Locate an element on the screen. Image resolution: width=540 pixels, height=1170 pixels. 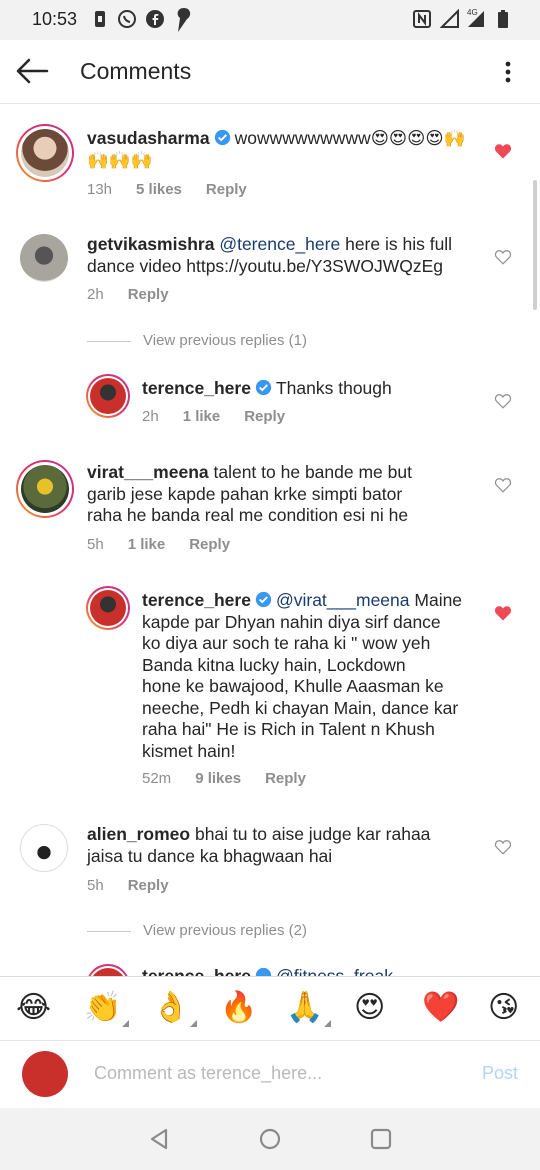
emoji-quick-bar: 😂 👏 👌 🔥 🙏 😍 ❤️ 😘 is located at coordinates (270, 1008).